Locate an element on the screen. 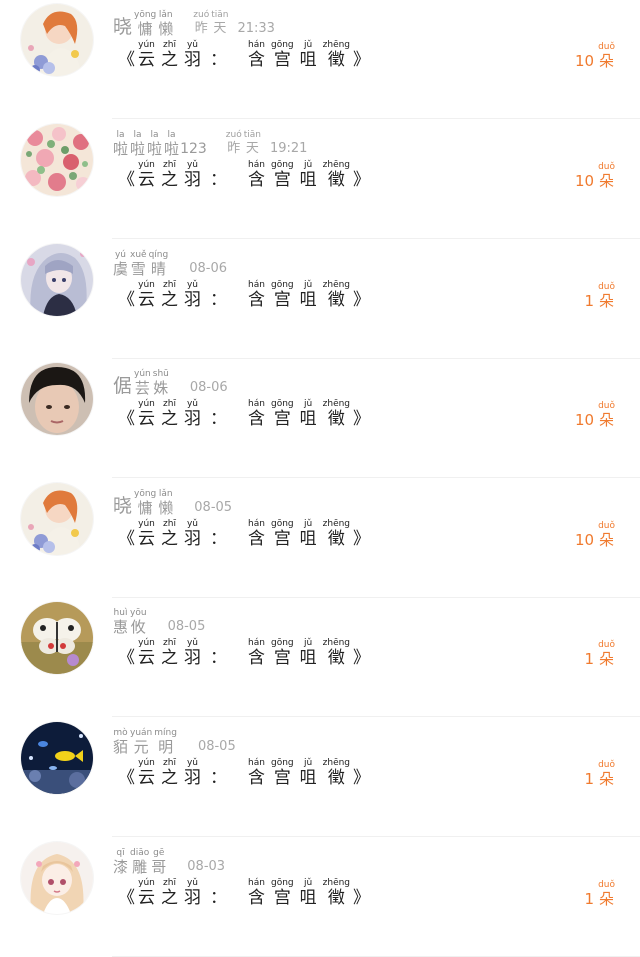  gift-char: zhī 之 is located at coordinates (169, 414).